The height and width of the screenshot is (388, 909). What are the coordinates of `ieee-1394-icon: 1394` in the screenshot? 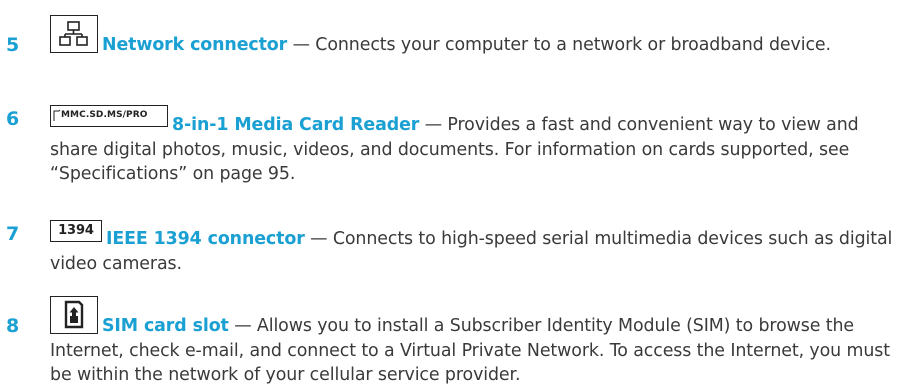 It's located at (76, 231).